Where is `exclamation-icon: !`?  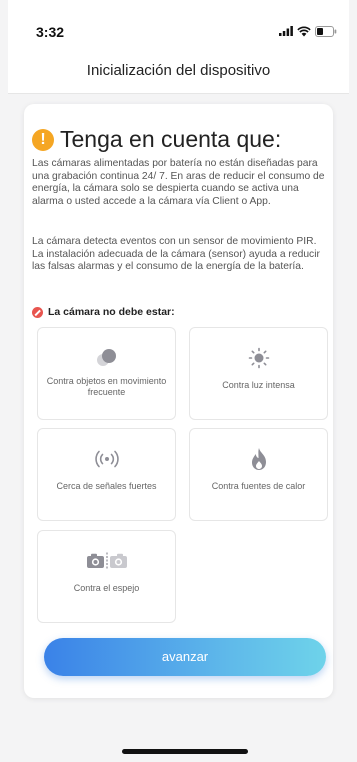
exclamation-icon: ! is located at coordinates (43, 139).